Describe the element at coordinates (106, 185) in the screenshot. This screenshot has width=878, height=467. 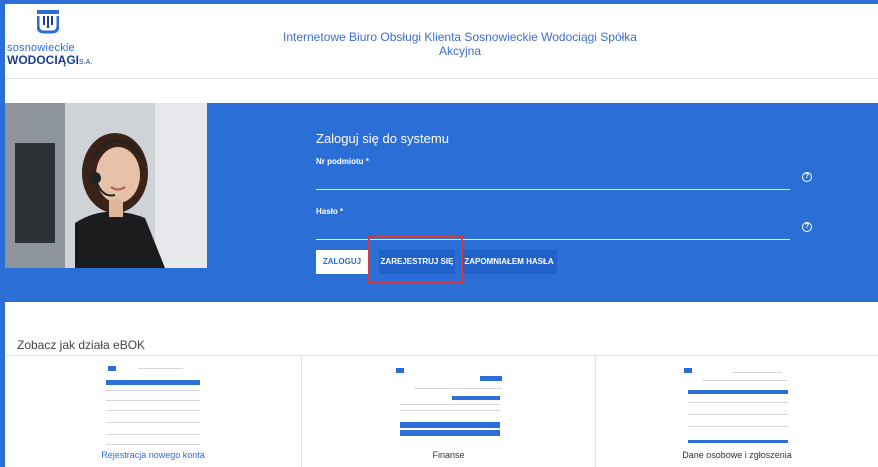
I see `support-agent-photo` at that location.